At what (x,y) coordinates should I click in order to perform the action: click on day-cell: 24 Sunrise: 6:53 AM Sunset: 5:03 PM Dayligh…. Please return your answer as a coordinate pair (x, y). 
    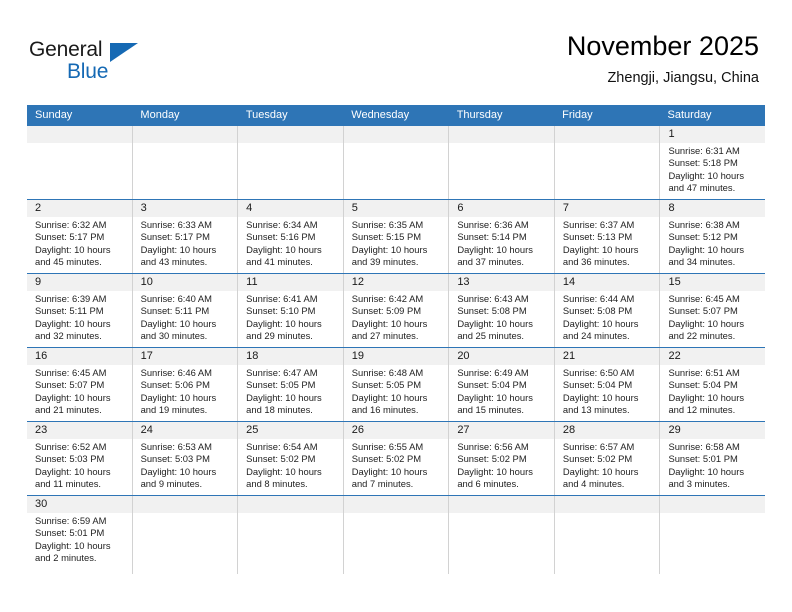
    Looking at the image, I should click on (185, 458).